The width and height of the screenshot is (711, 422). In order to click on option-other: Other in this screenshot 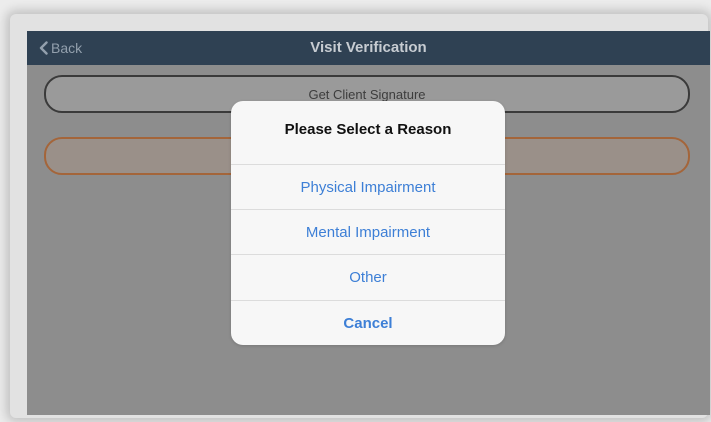, I will do `click(368, 276)`.